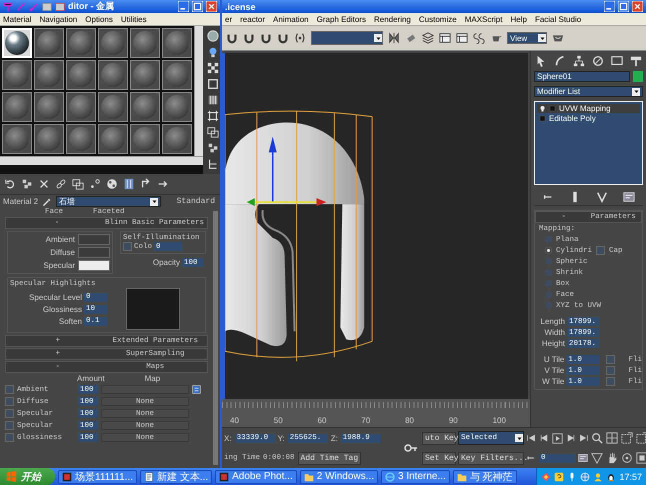 The image size is (646, 485). Describe the element at coordinates (484, 477) in the screenshot. I see `taskbar-button: 与 死神茫` at that location.